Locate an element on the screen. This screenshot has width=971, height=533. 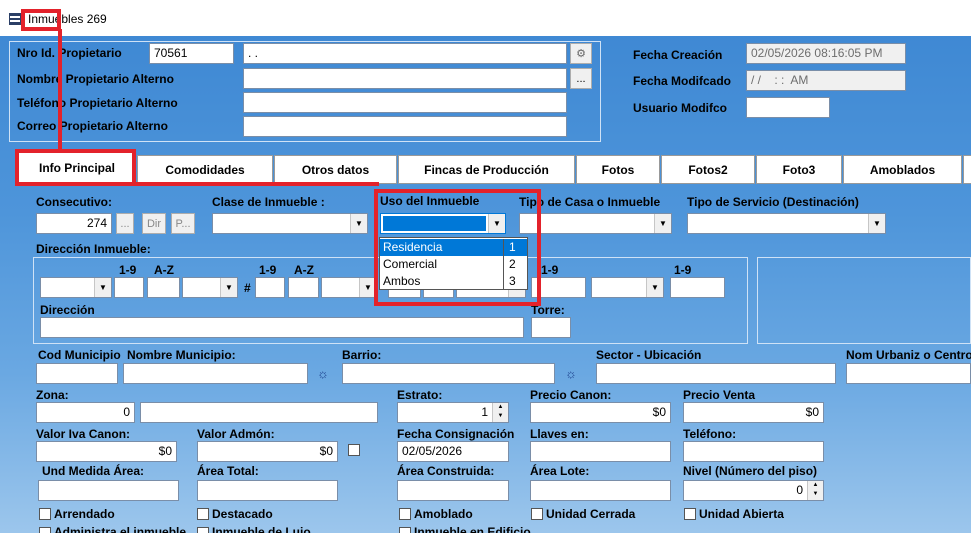
num-letter-input is located at coordinates (303, 287).